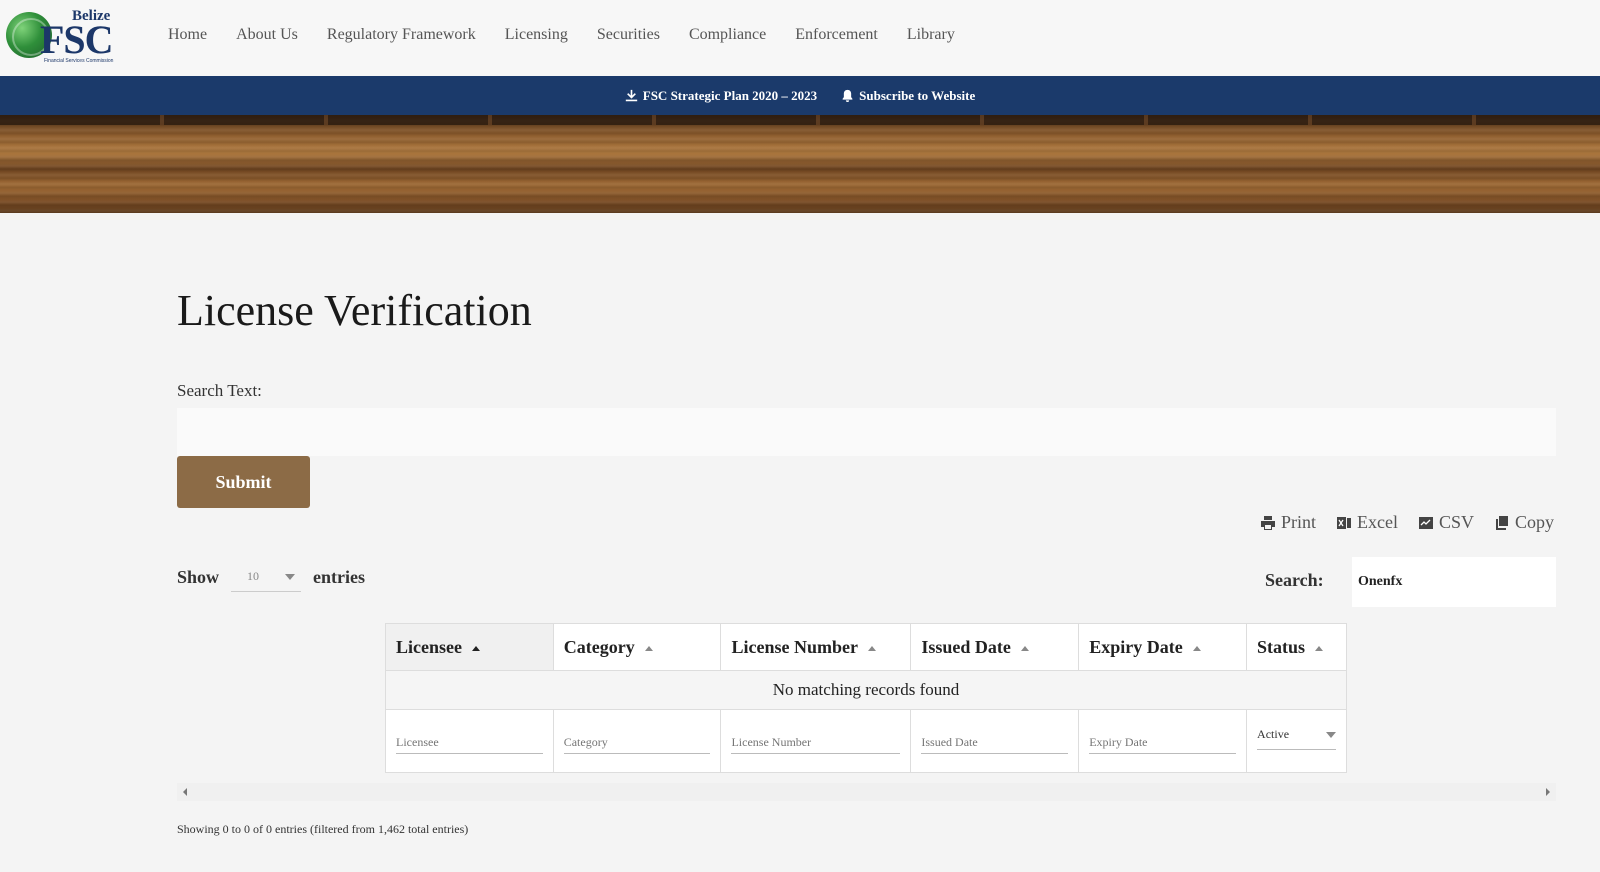 This screenshot has width=1600, height=872. I want to click on issued-date-filter-input, so click(995, 737).